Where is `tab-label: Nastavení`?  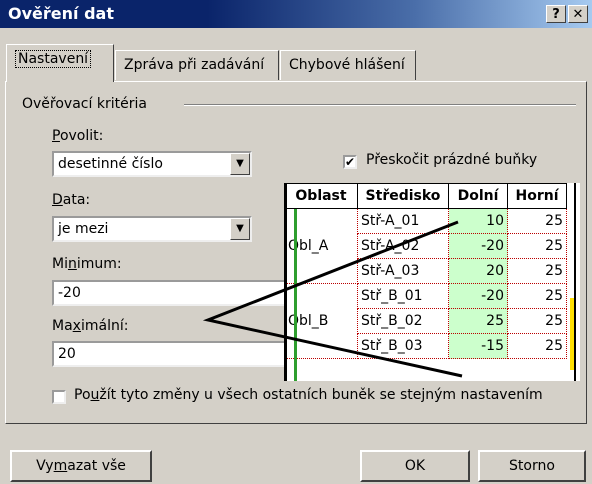 tab-label: Nastavení is located at coordinates (53, 59).